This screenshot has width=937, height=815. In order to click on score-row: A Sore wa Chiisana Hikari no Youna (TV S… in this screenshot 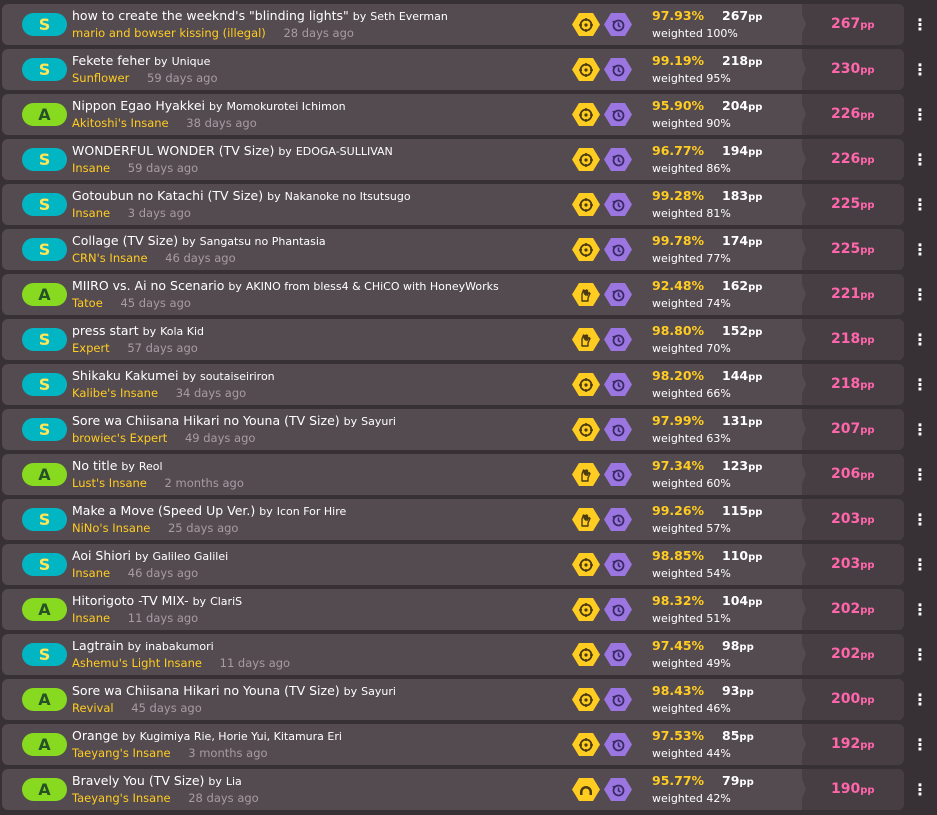, I will do `click(453, 699)`.